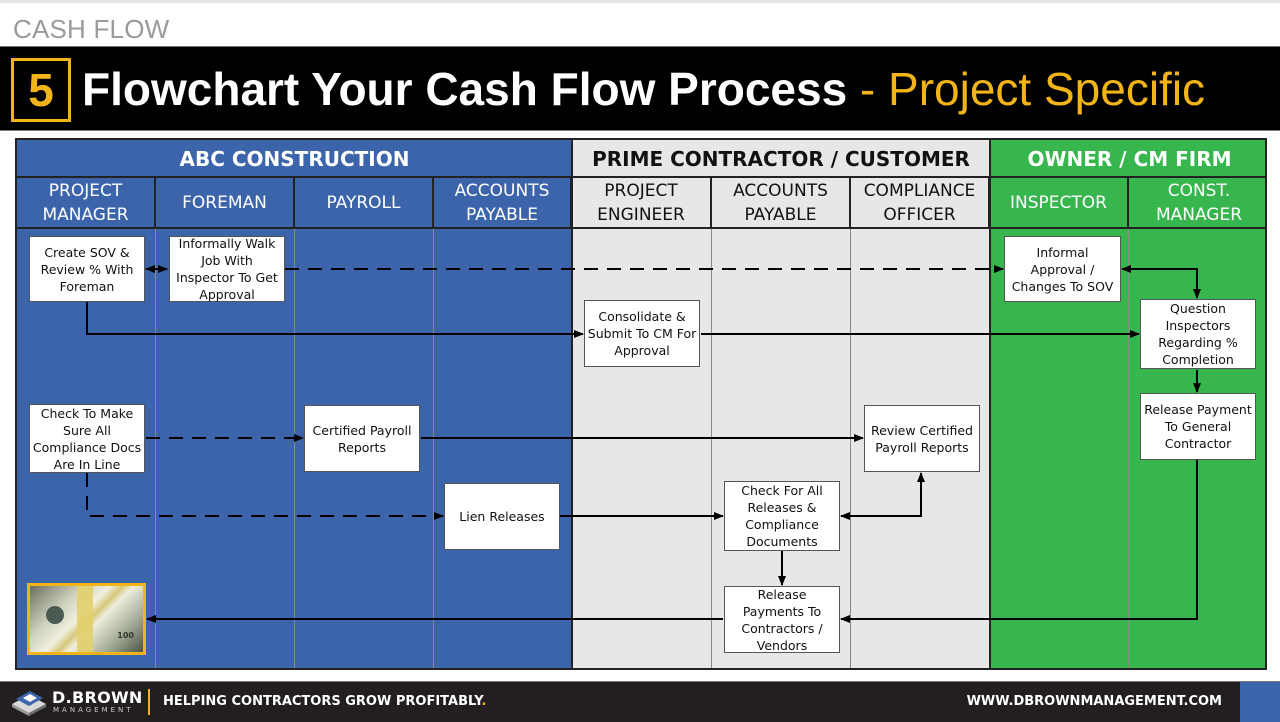 The image size is (1280, 722). Describe the element at coordinates (922, 438) in the screenshot. I see `node-review-payroll: Review Certified Payroll Reports` at that location.